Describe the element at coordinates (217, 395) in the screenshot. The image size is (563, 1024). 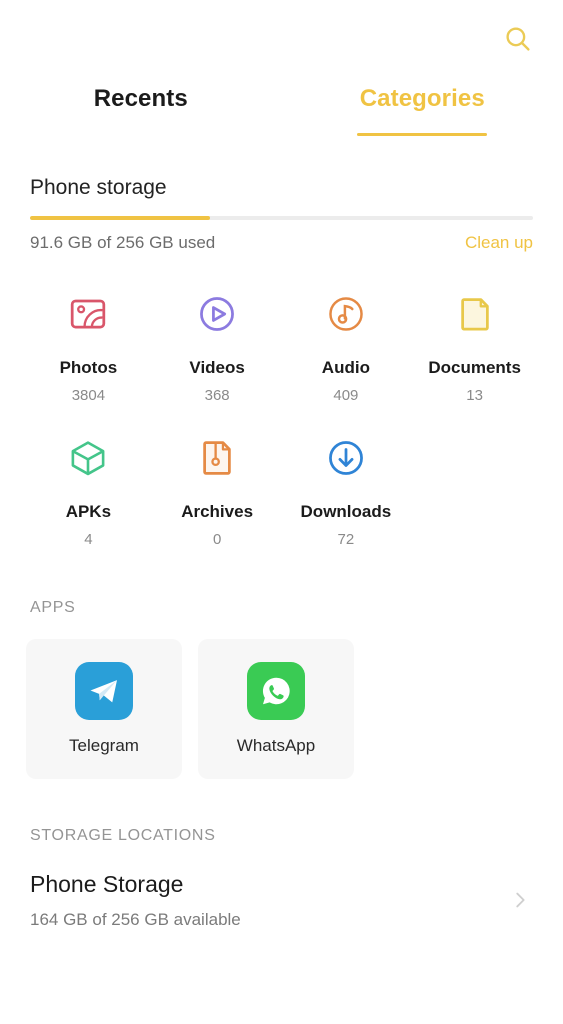
I see `category-count: 368` at that location.